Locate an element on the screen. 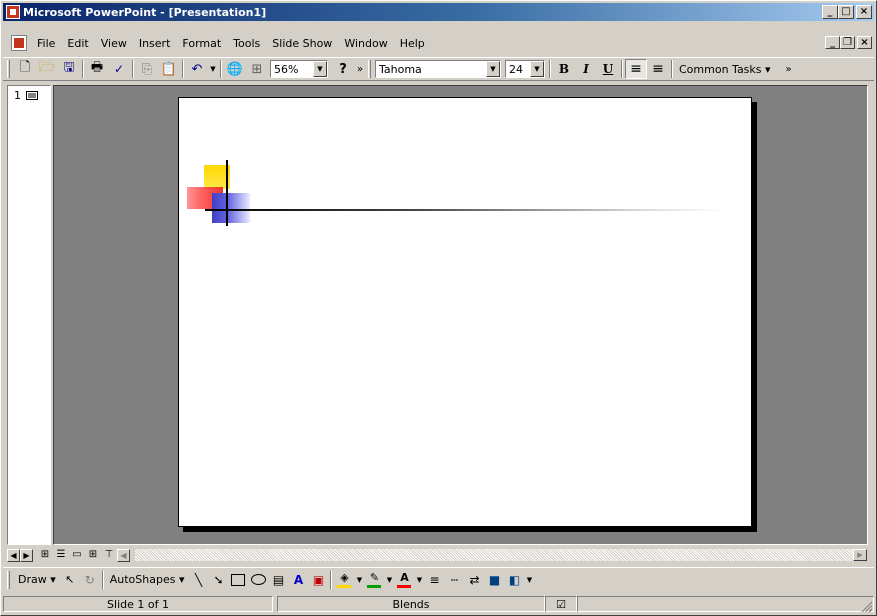 The width and height of the screenshot is (877, 616). line-color-dropdown-icon: ▼ is located at coordinates (389, 580).